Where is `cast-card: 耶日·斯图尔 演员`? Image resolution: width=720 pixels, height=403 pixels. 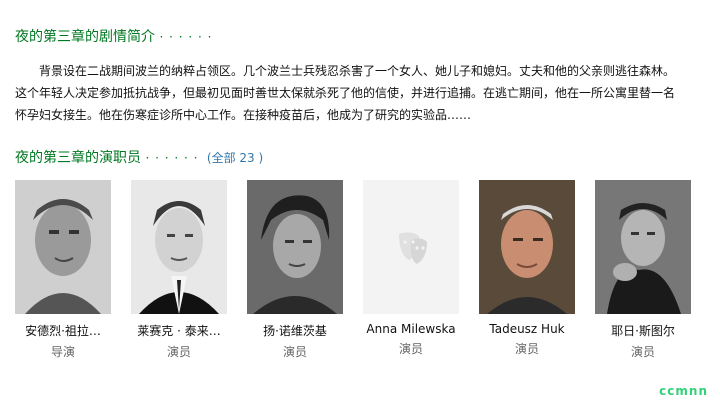 cast-card: 耶日·斯图尔 演员 is located at coordinates (643, 270).